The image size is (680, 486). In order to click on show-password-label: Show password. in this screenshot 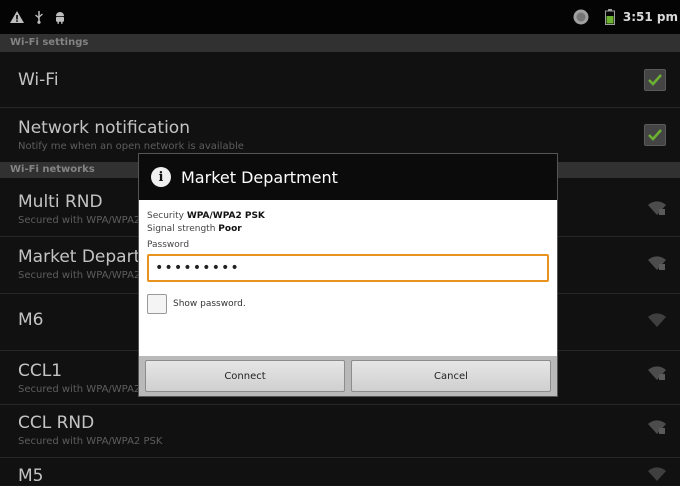, I will do `click(209, 304)`.